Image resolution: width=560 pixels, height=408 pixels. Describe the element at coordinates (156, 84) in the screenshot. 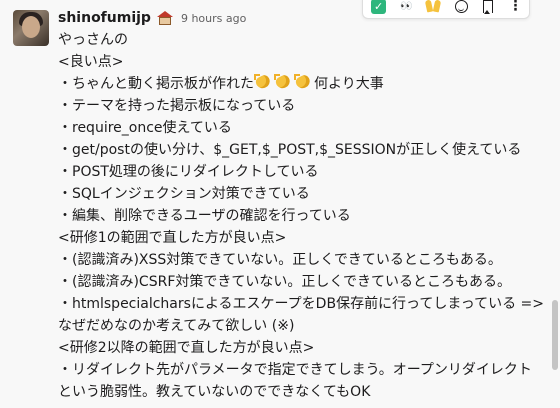

I see `message-line-text: ・ちゃんと動く掲示板が作れた` at that location.